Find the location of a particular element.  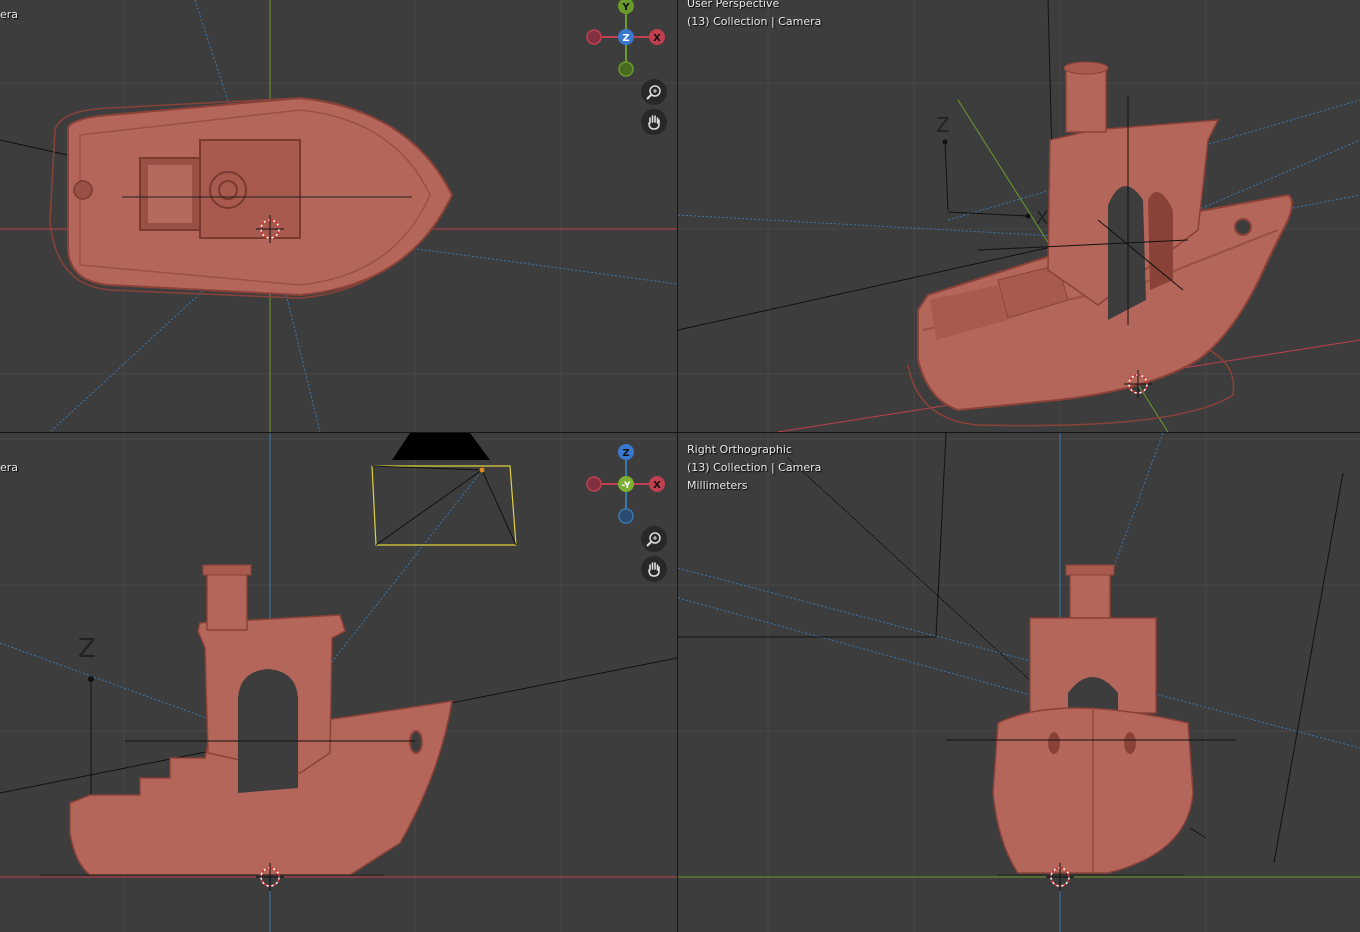

viewport-divider-vertical is located at coordinates (677, 466).